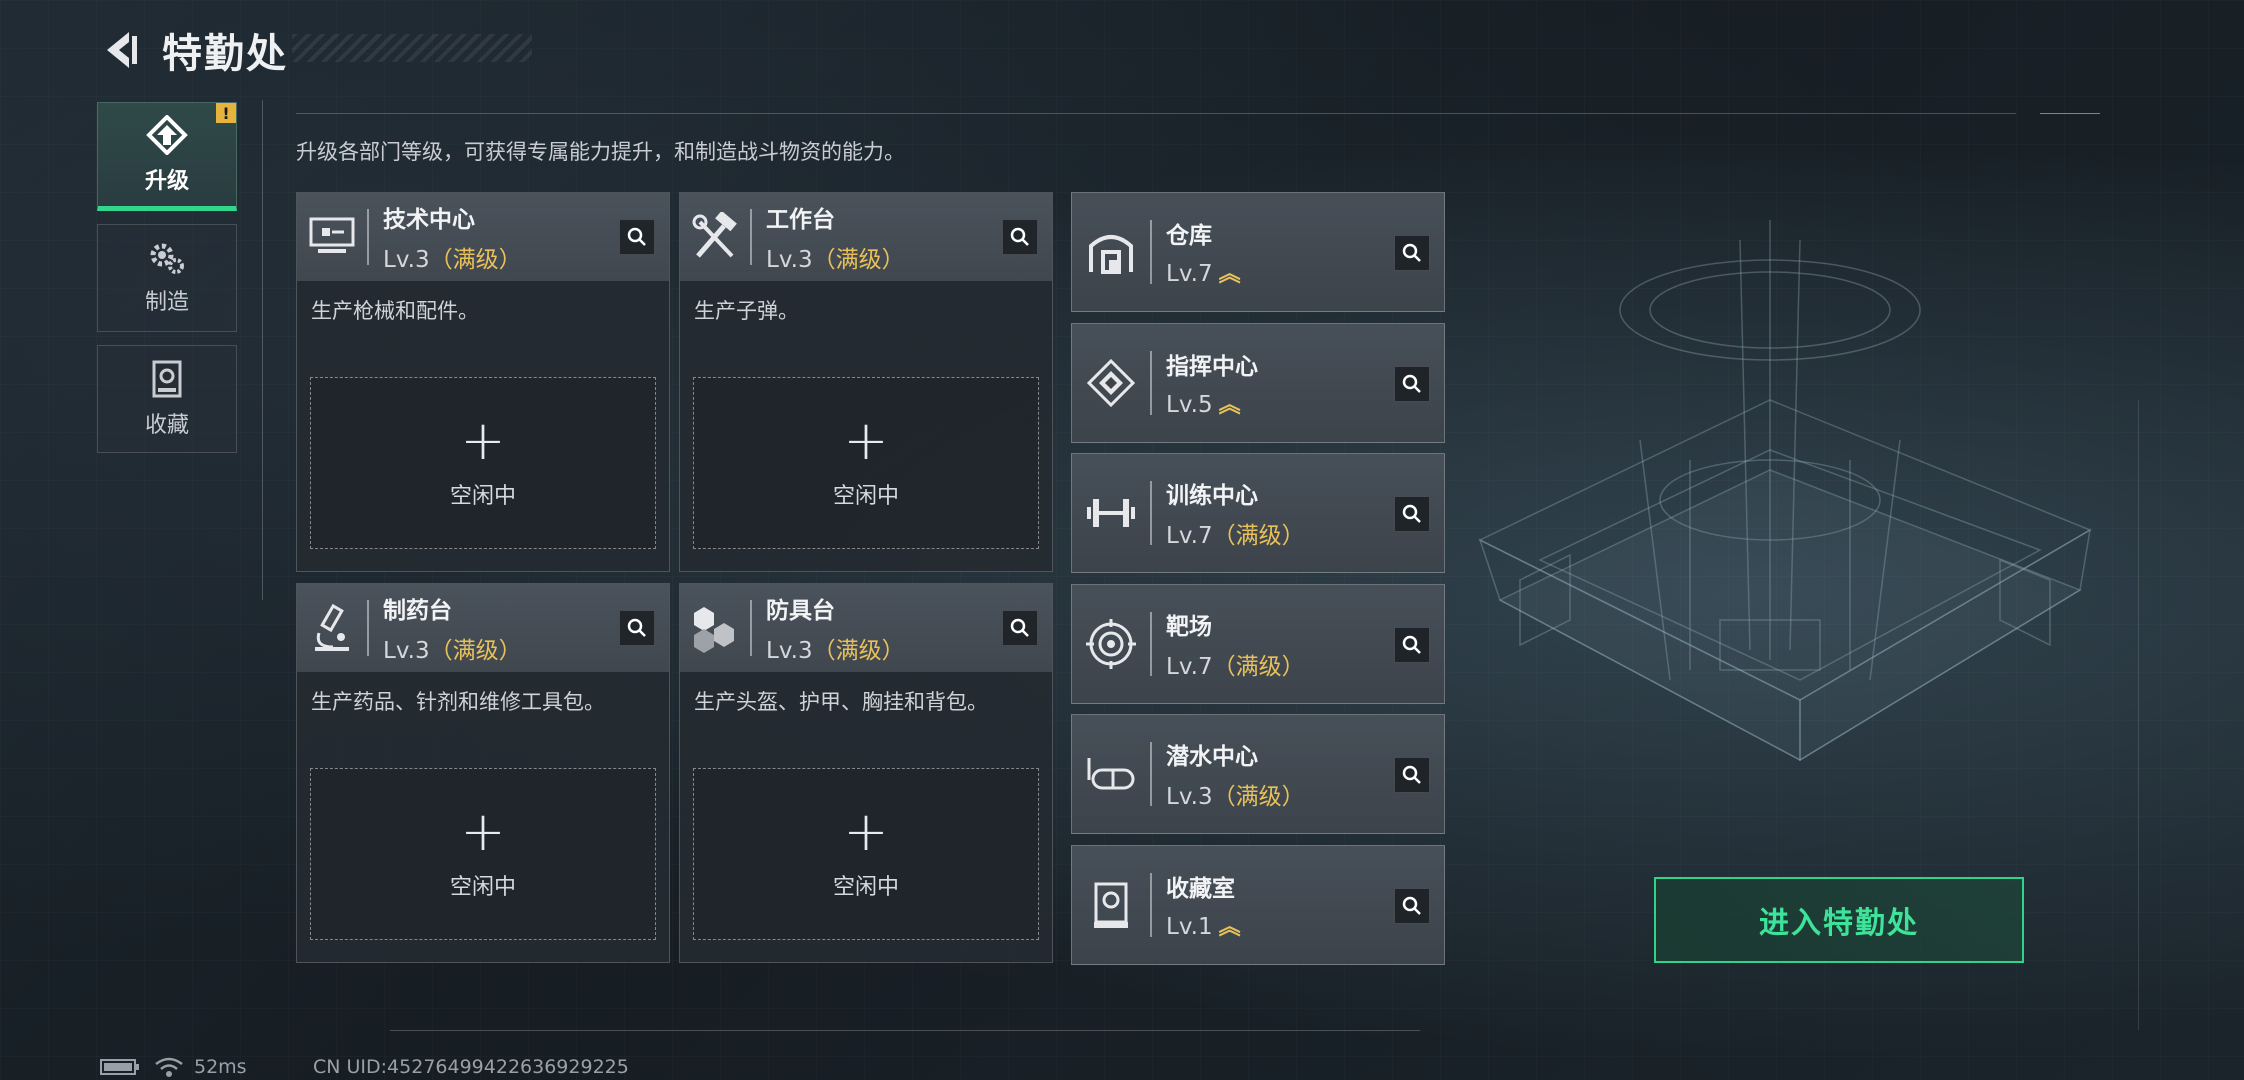  Describe the element at coordinates (169, 1067) in the screenshot. I see `wifi-icon` at that location.